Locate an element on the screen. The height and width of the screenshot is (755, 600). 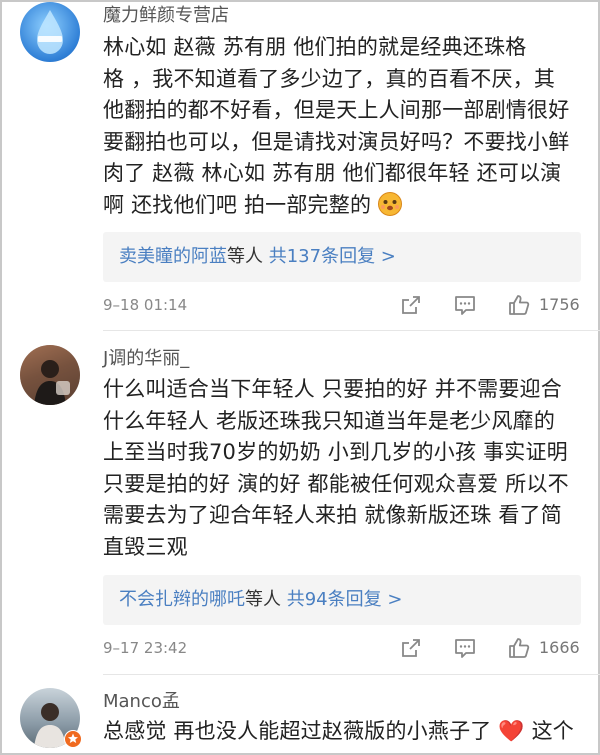
verified-badge is located at coordinates (73, 739).